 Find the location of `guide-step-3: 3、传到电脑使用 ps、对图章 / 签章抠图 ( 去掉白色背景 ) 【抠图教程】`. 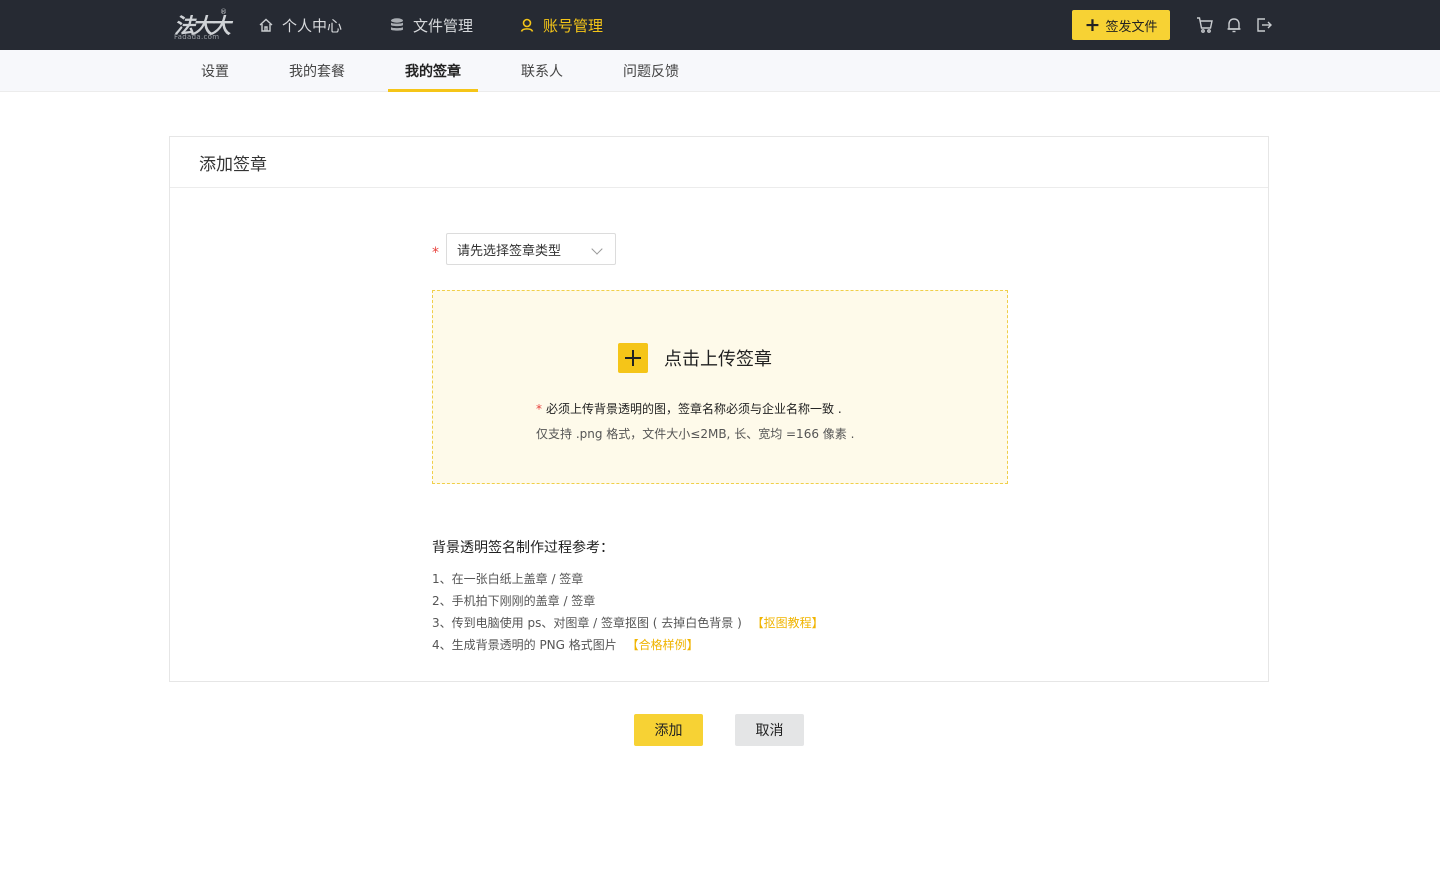

guide-step-3: 3、传到电脑使用 ps、对图章 / 签章抠图 ( 去掉白色背景 ) 【抠图教程】 is located at coordinates (628, 622).